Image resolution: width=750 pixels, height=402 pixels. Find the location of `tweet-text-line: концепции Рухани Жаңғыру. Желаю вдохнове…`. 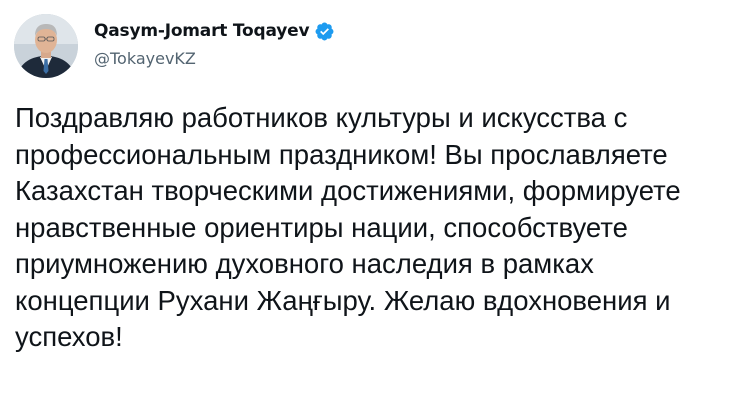

tweet-text-line: концепции Рухани Жаңғыру. Желаю вдохнове… is located at coordinates (343, 300).